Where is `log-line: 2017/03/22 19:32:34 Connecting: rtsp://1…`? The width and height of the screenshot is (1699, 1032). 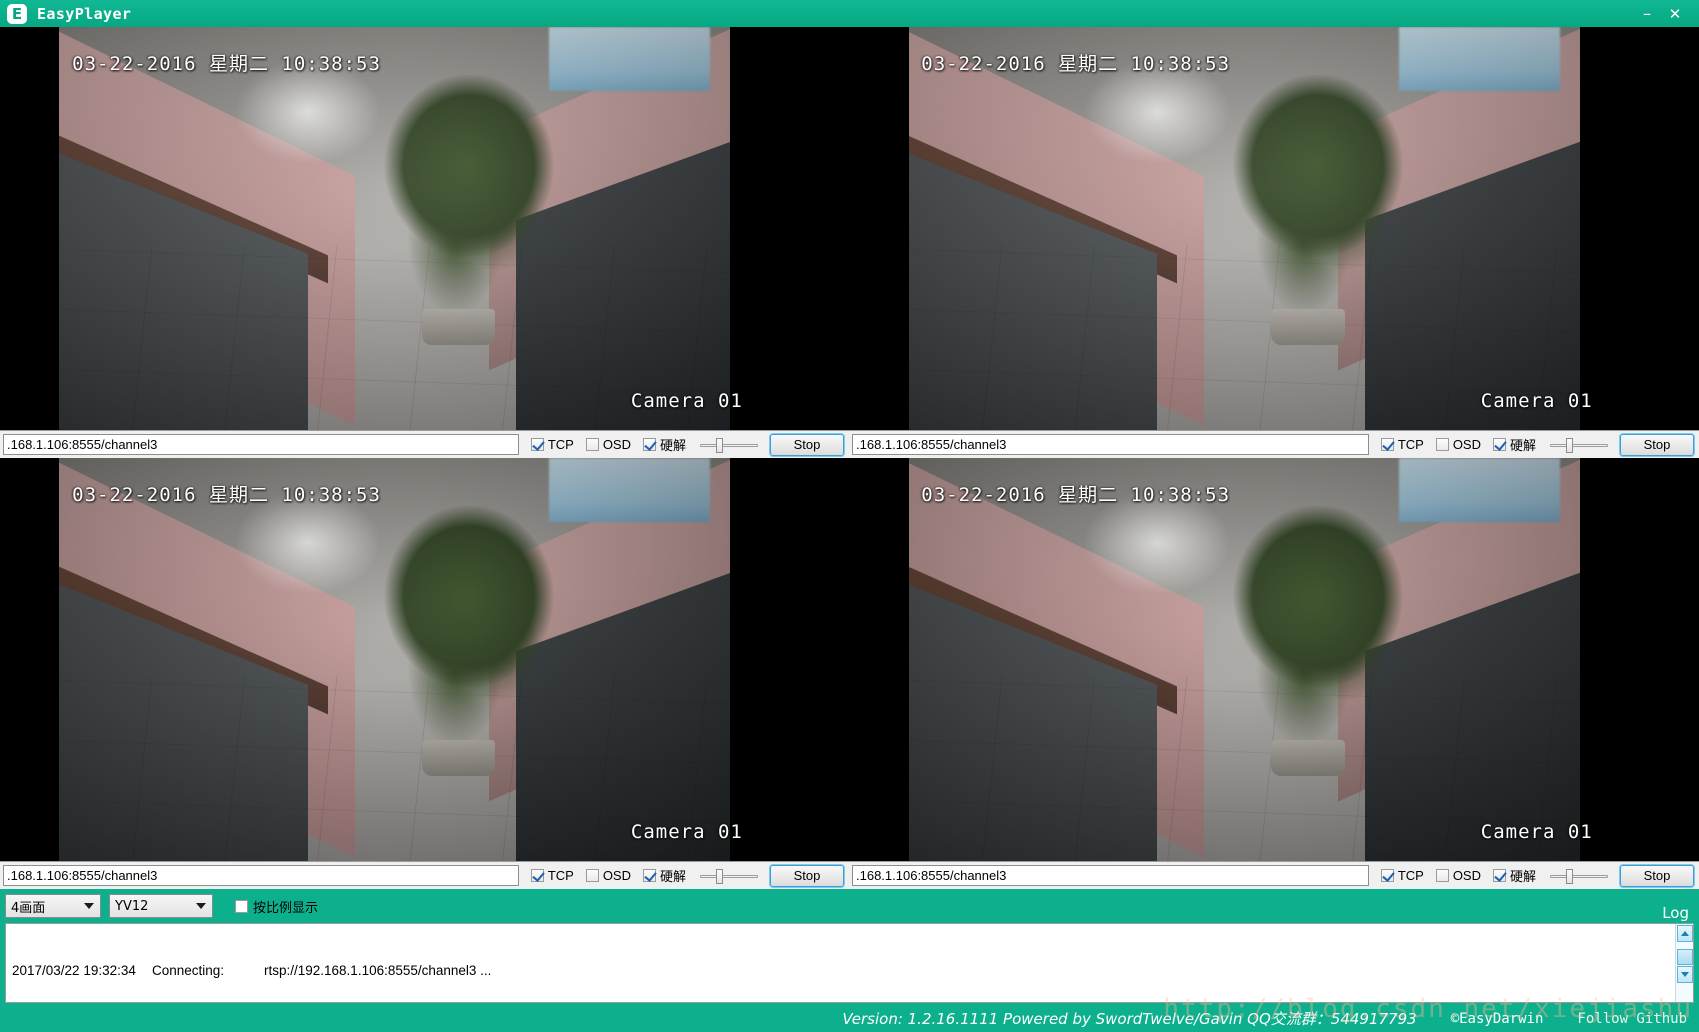 log-line: 2017/03/22 19:32:34 Connecting: rtsp://1… is located at coordinates (843, 970).